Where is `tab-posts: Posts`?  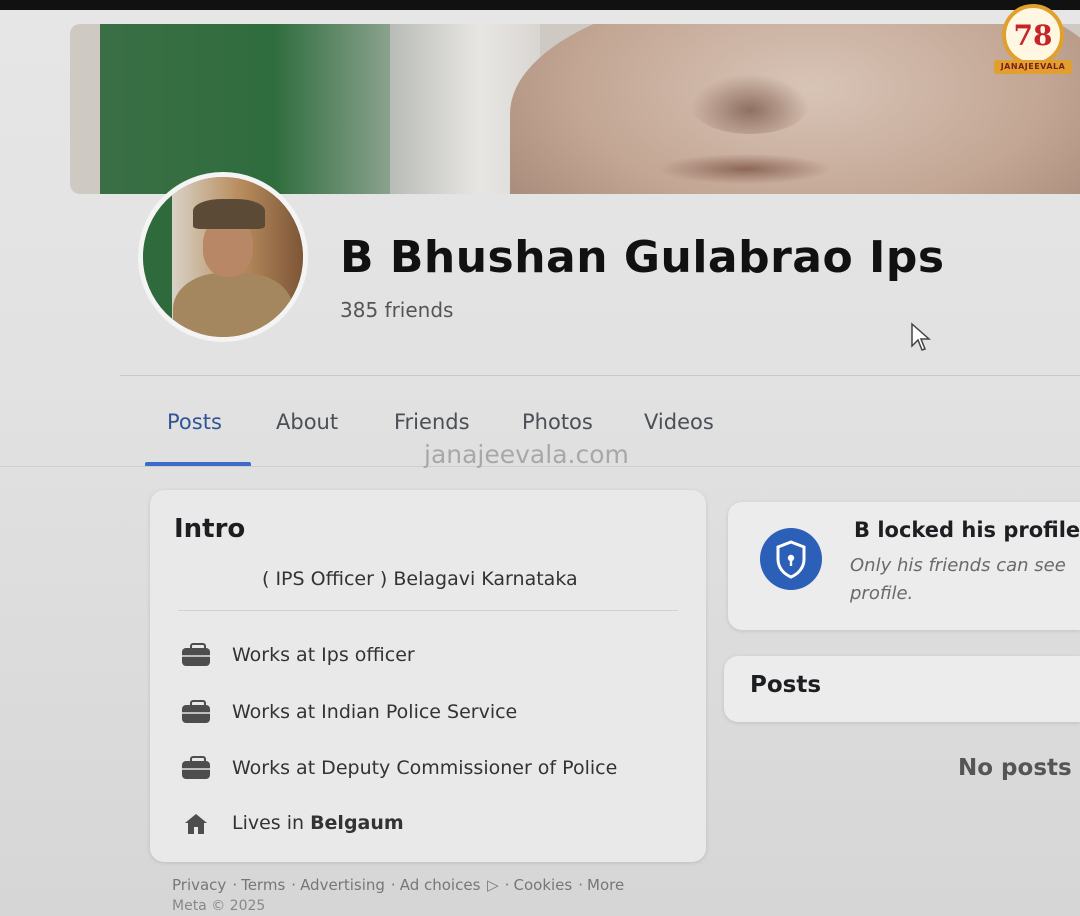 tab-posts: Posts is located at coordinates (194, 422).